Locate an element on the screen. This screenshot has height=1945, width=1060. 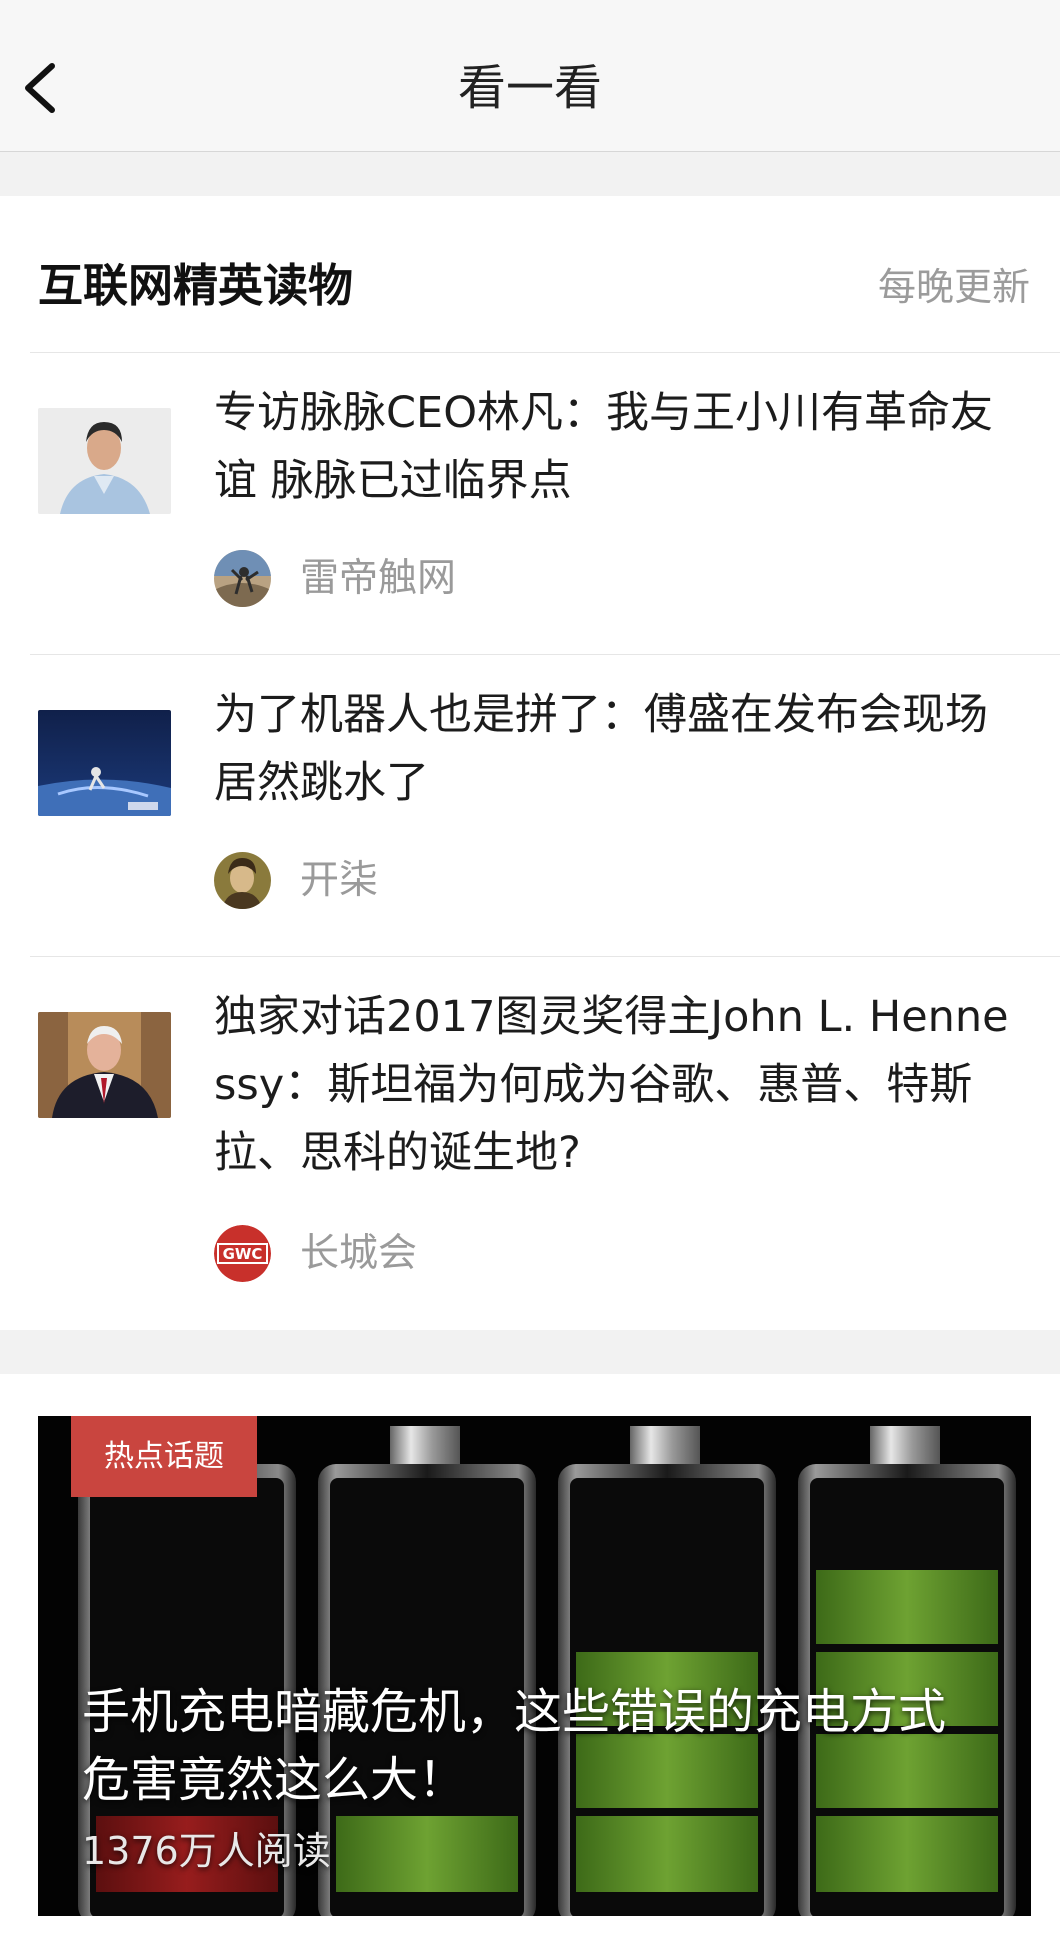
source-logo-text: GWC is located at coordinates (243, 1254).